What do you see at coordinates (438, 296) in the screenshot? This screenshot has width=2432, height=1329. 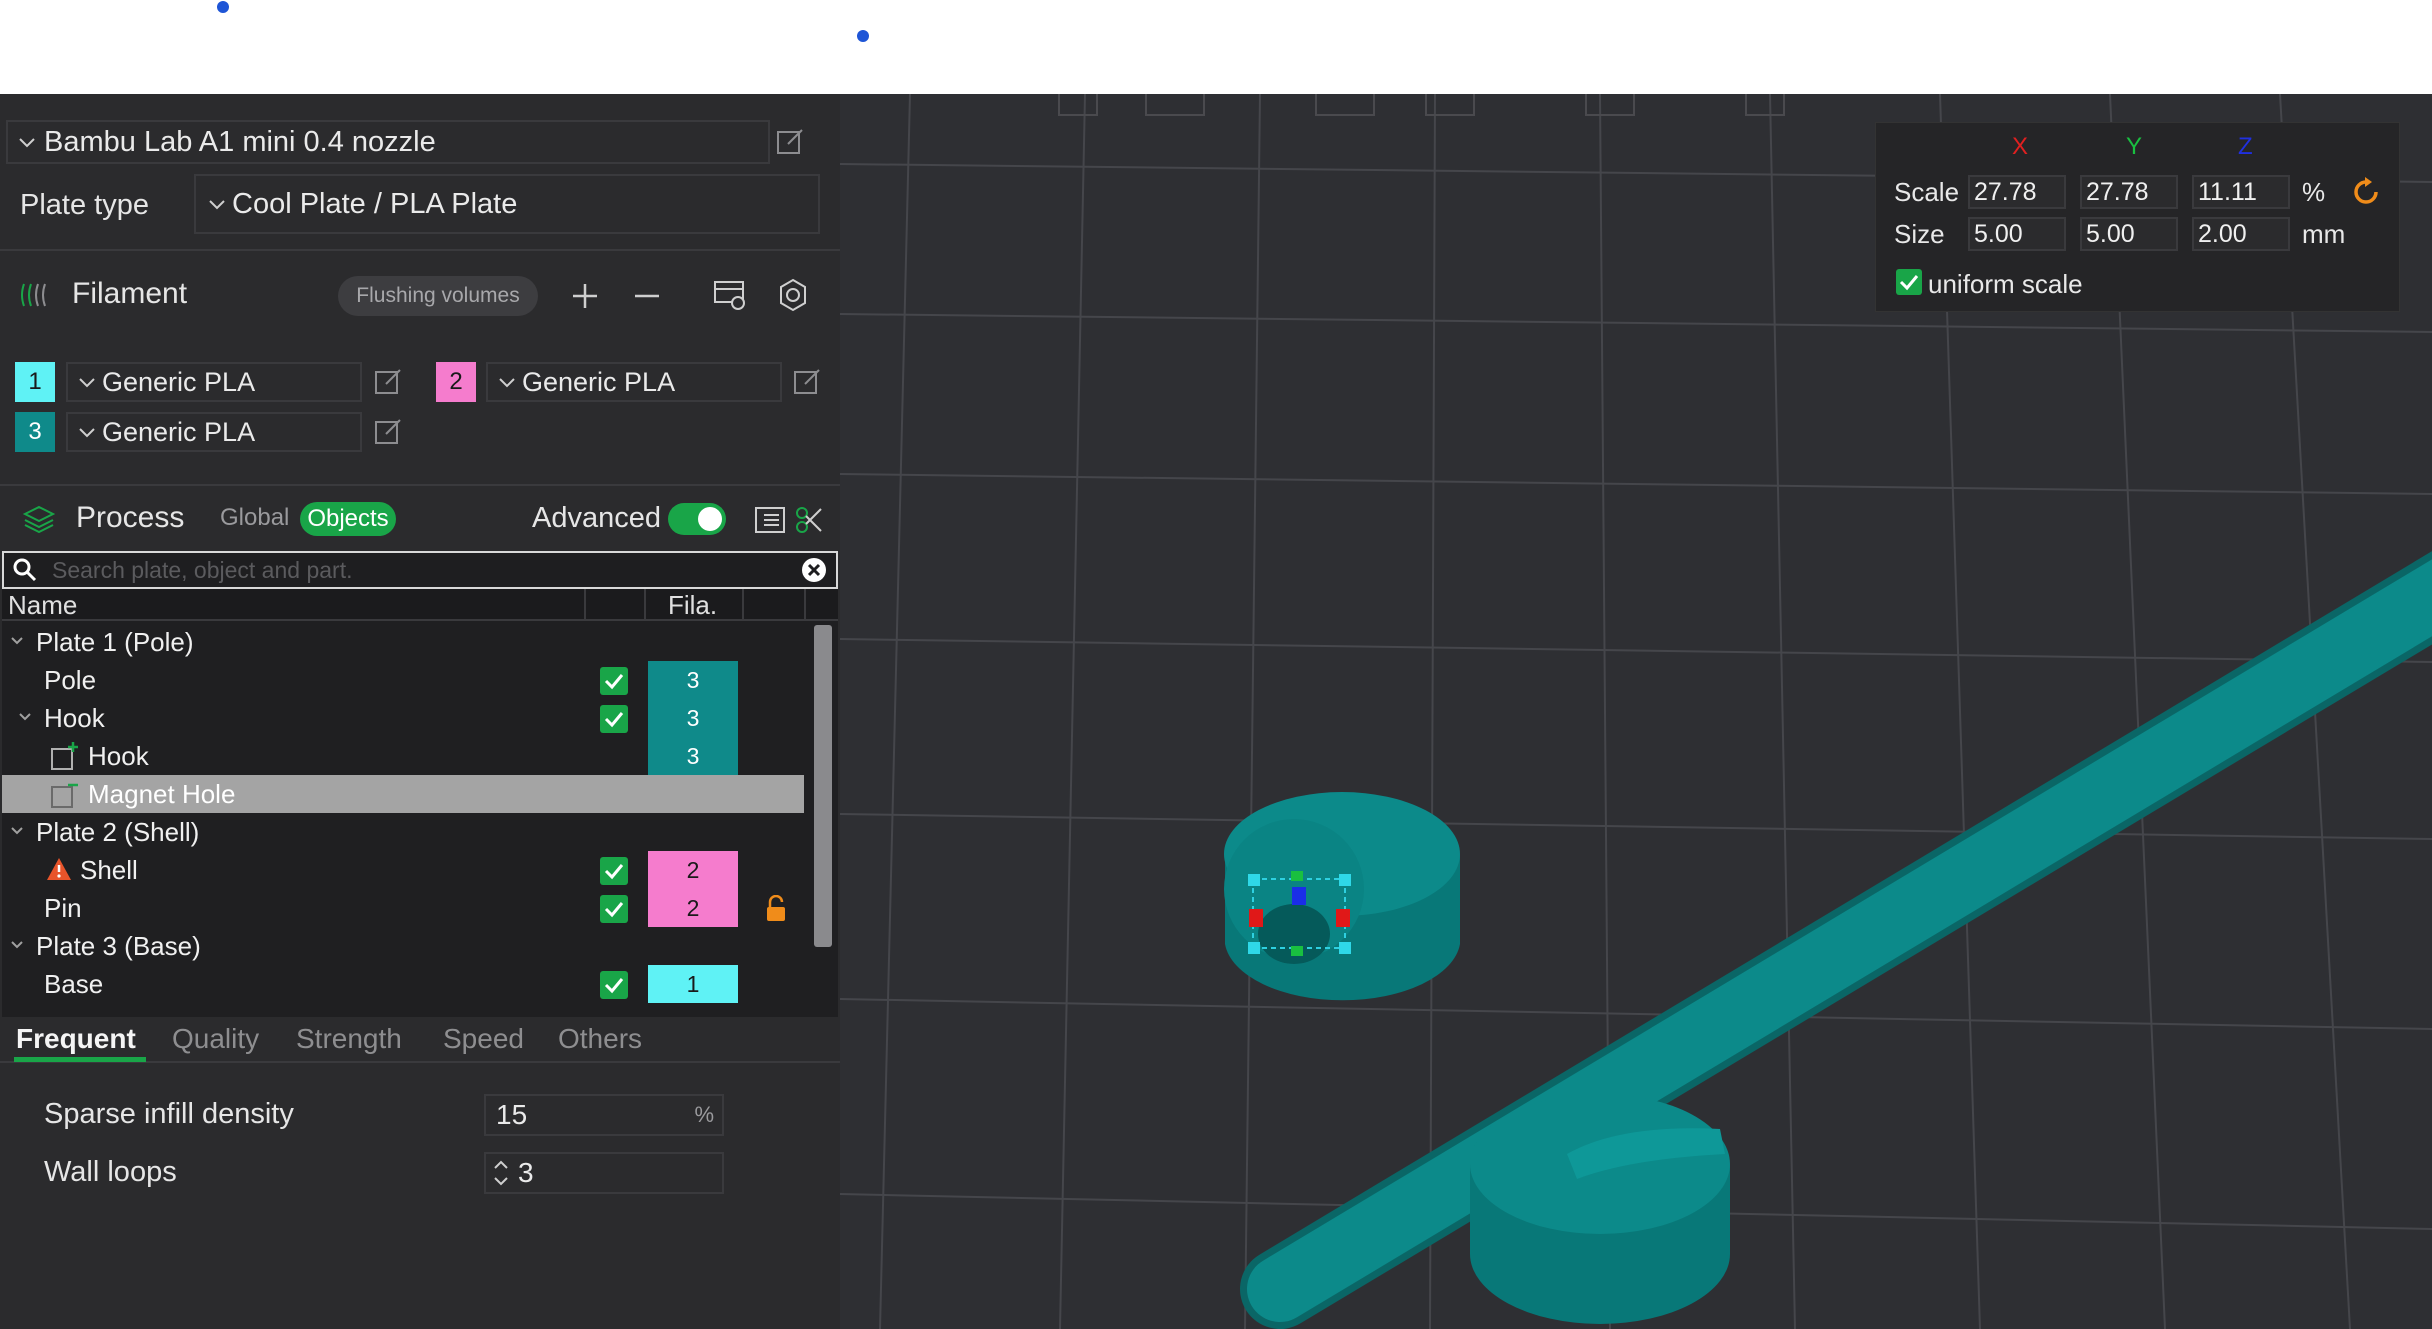 I see `flushing-volumes-button: Flushing volumes` at bounding box center [438, 296].